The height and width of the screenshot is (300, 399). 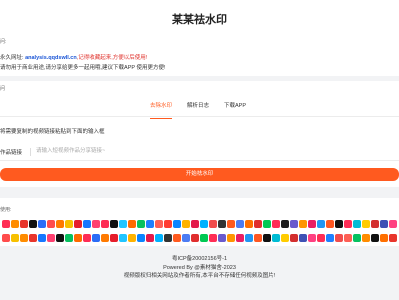 I want to click on field-divider, so click(x=30, y=152).